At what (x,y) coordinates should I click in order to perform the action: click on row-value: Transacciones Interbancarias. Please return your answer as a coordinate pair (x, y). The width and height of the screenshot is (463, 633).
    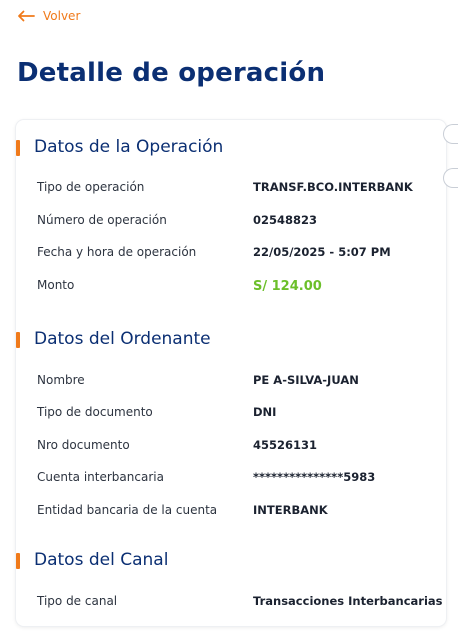
    Looking at the image, I should click on (348, 601).